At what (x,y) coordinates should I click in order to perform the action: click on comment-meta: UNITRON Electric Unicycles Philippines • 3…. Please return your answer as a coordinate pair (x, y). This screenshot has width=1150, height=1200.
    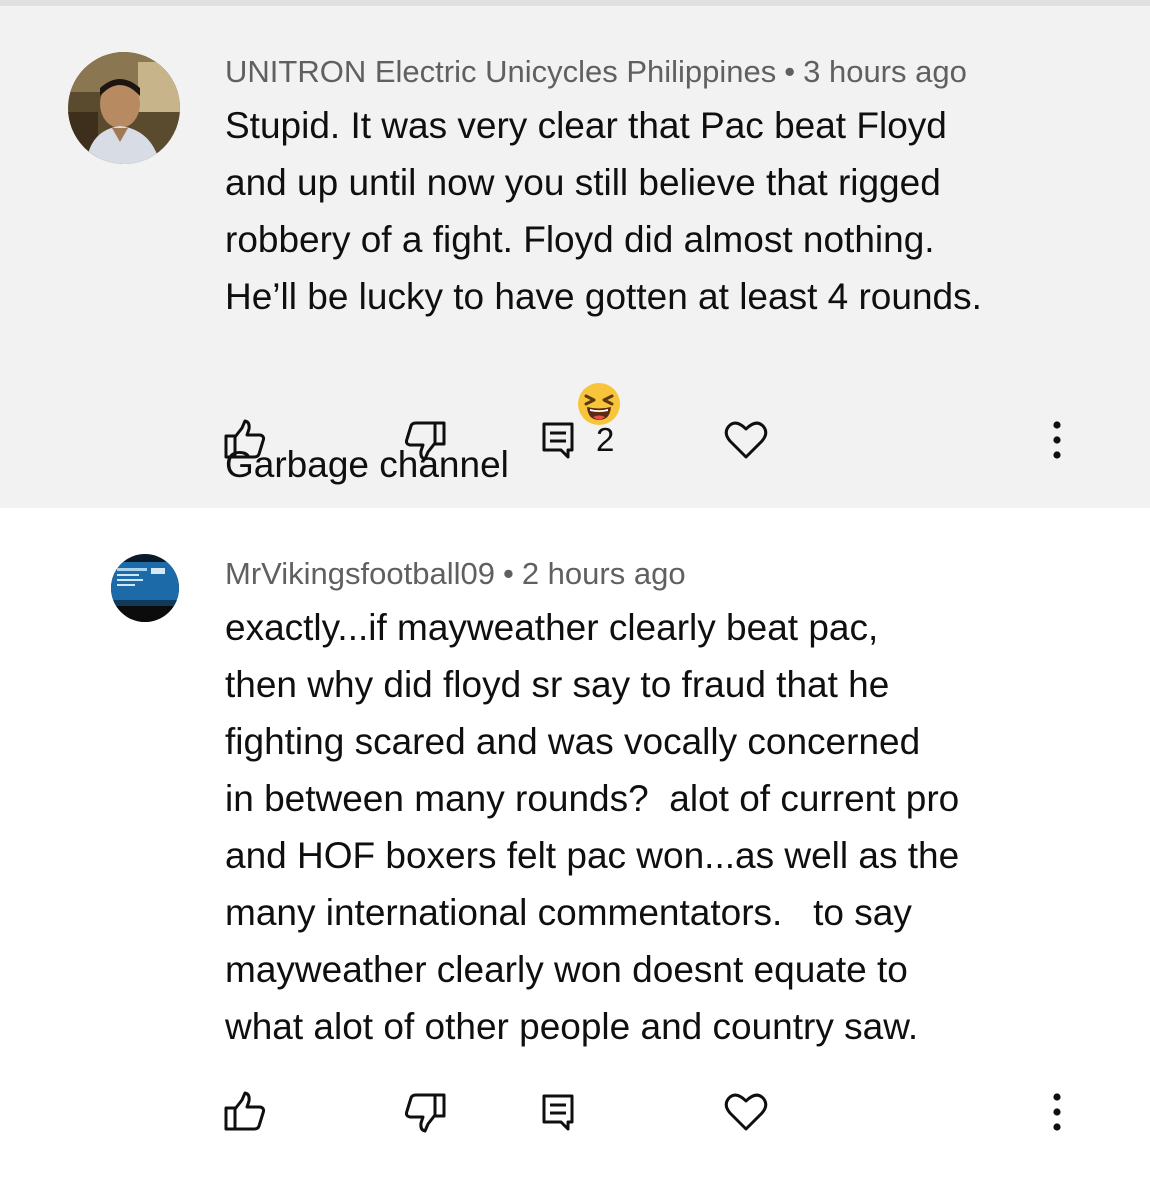
    Looking at the image, I should click on (596, 72).